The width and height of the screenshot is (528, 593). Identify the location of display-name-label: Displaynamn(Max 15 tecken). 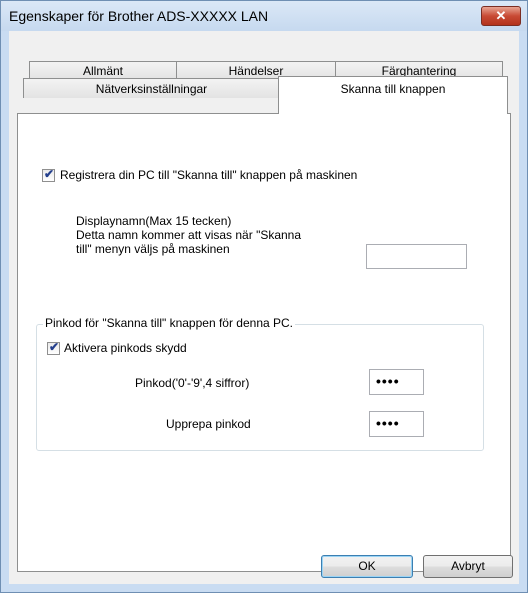
(154, 221).